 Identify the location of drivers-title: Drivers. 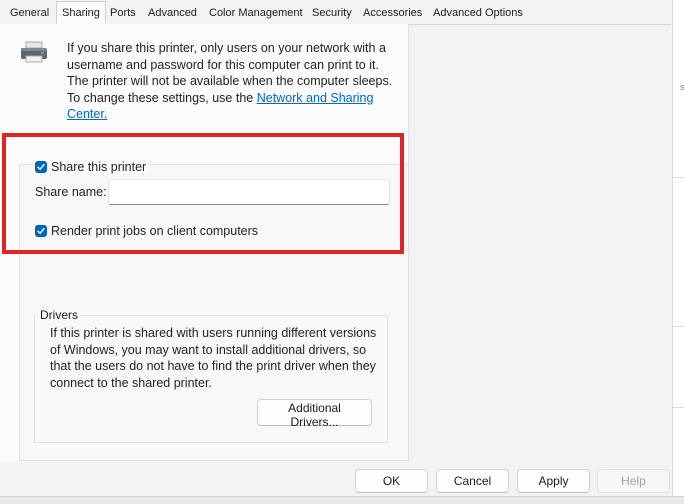
(59, 315).